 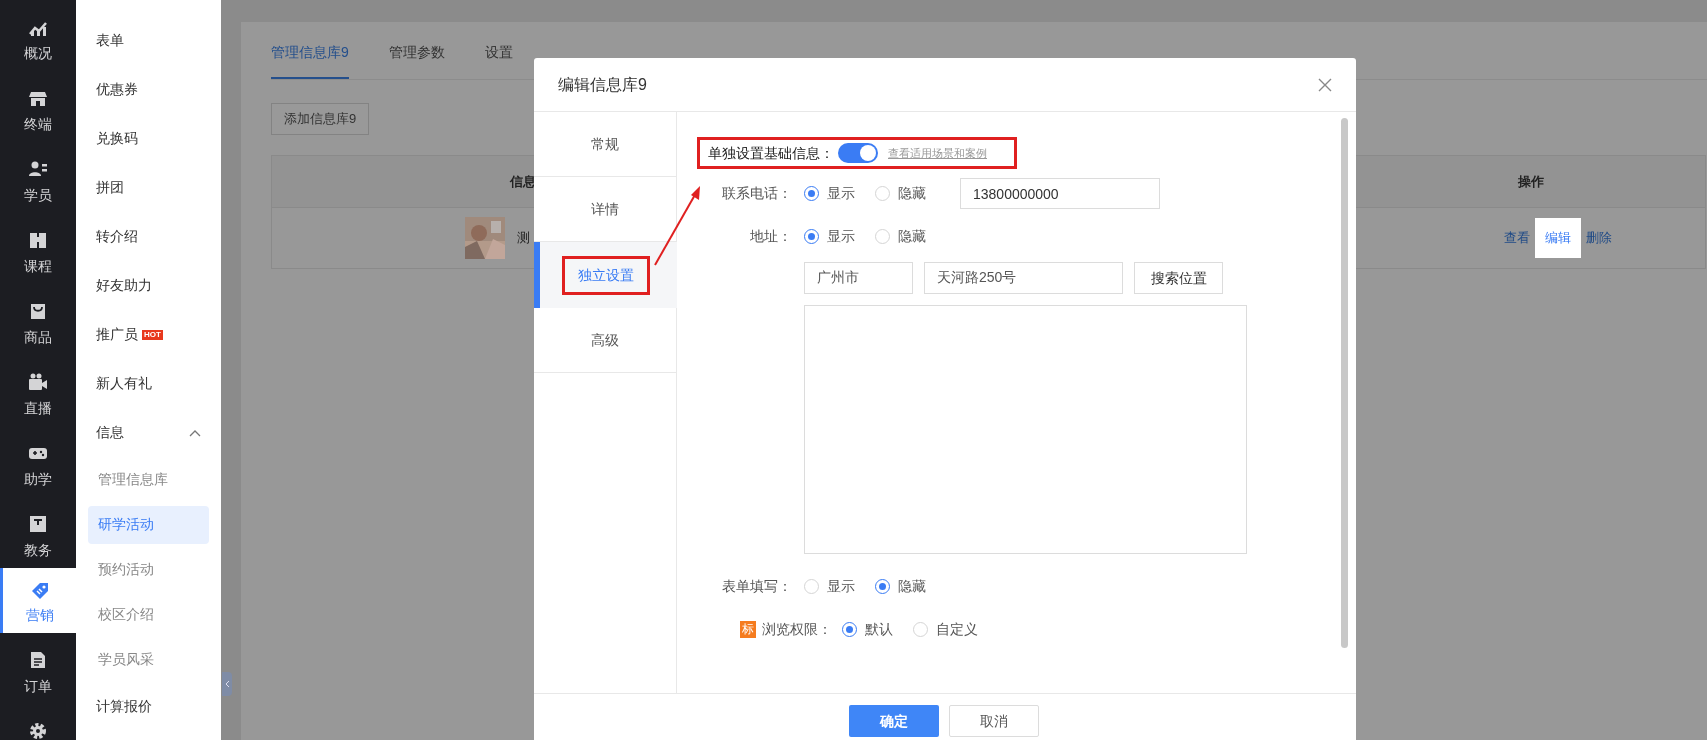 What do you see at coordinates (38, 524) in the screenshot?
I see `box-icon` at bounding box center [38, 524].